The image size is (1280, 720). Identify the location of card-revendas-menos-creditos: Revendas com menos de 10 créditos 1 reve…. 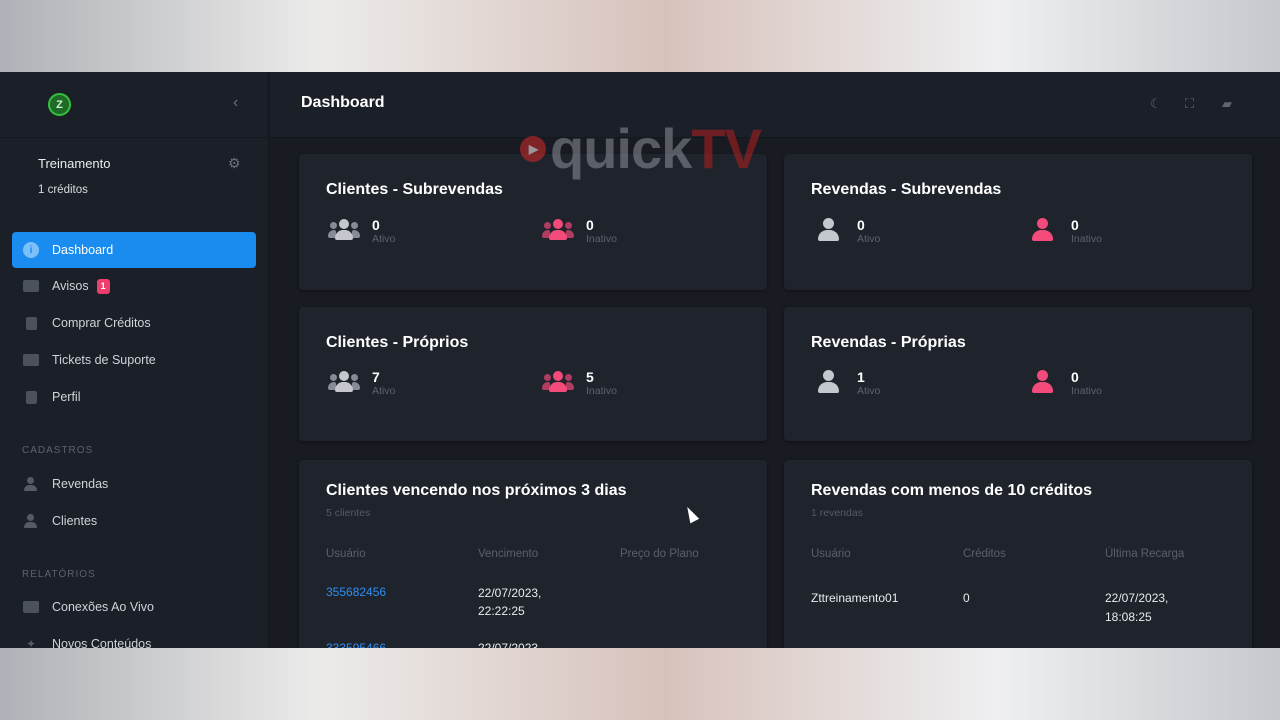
(1018, 554).